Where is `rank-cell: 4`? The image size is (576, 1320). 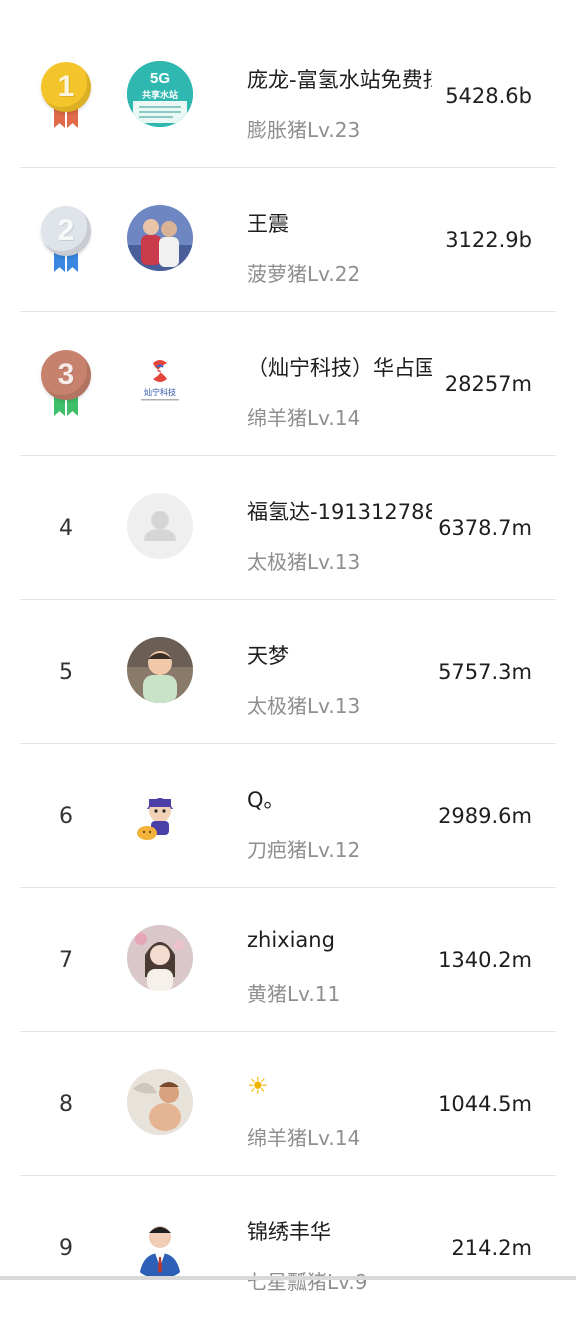
rank-cell: 4 is located at coordinates (66, 528).